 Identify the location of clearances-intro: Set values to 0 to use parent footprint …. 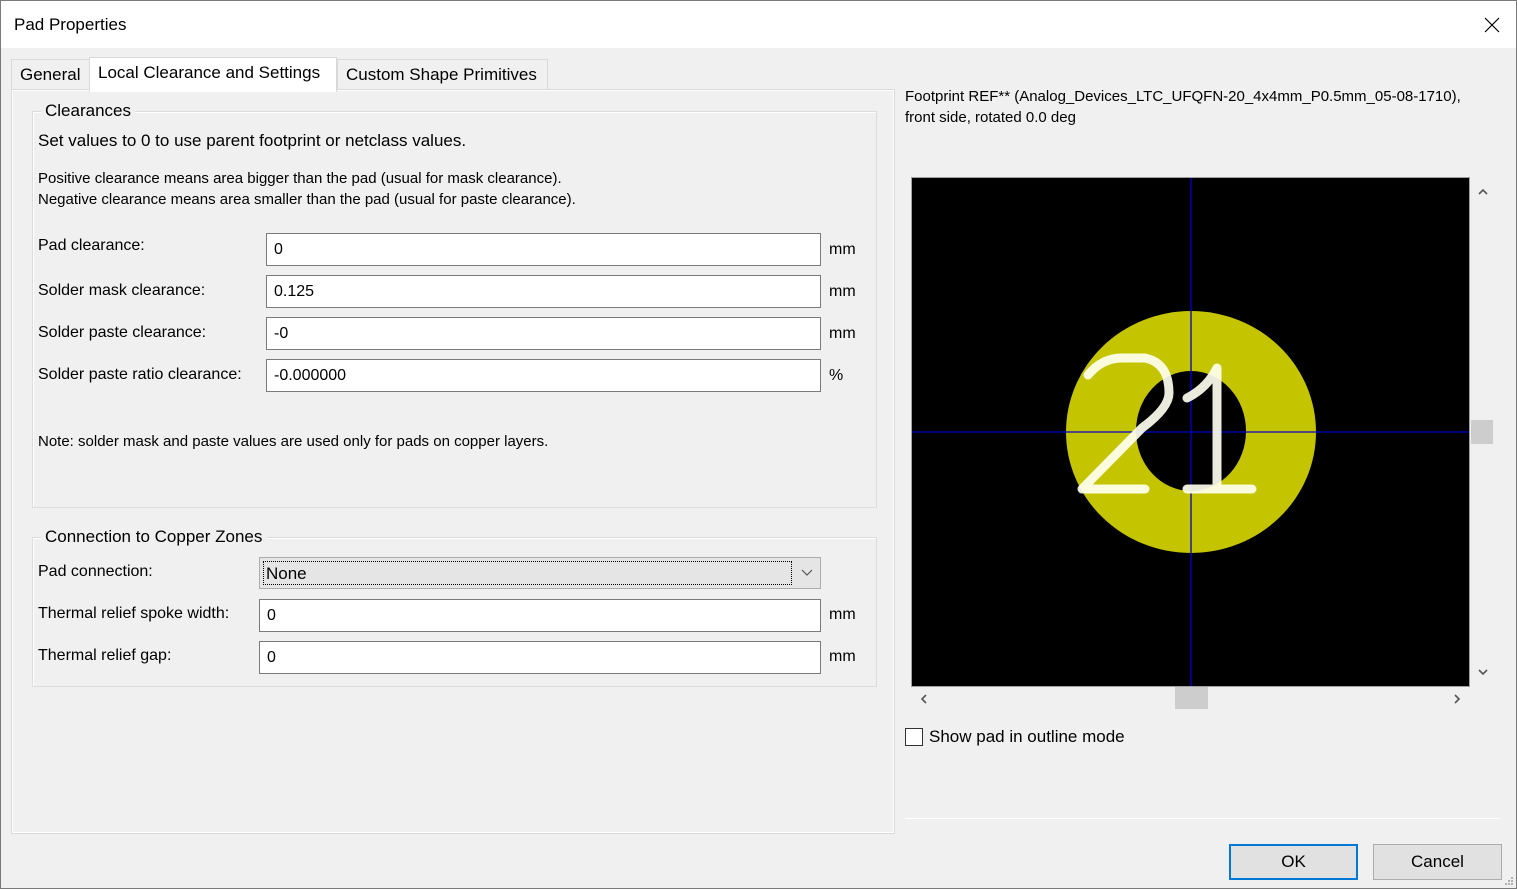
(252, 140).